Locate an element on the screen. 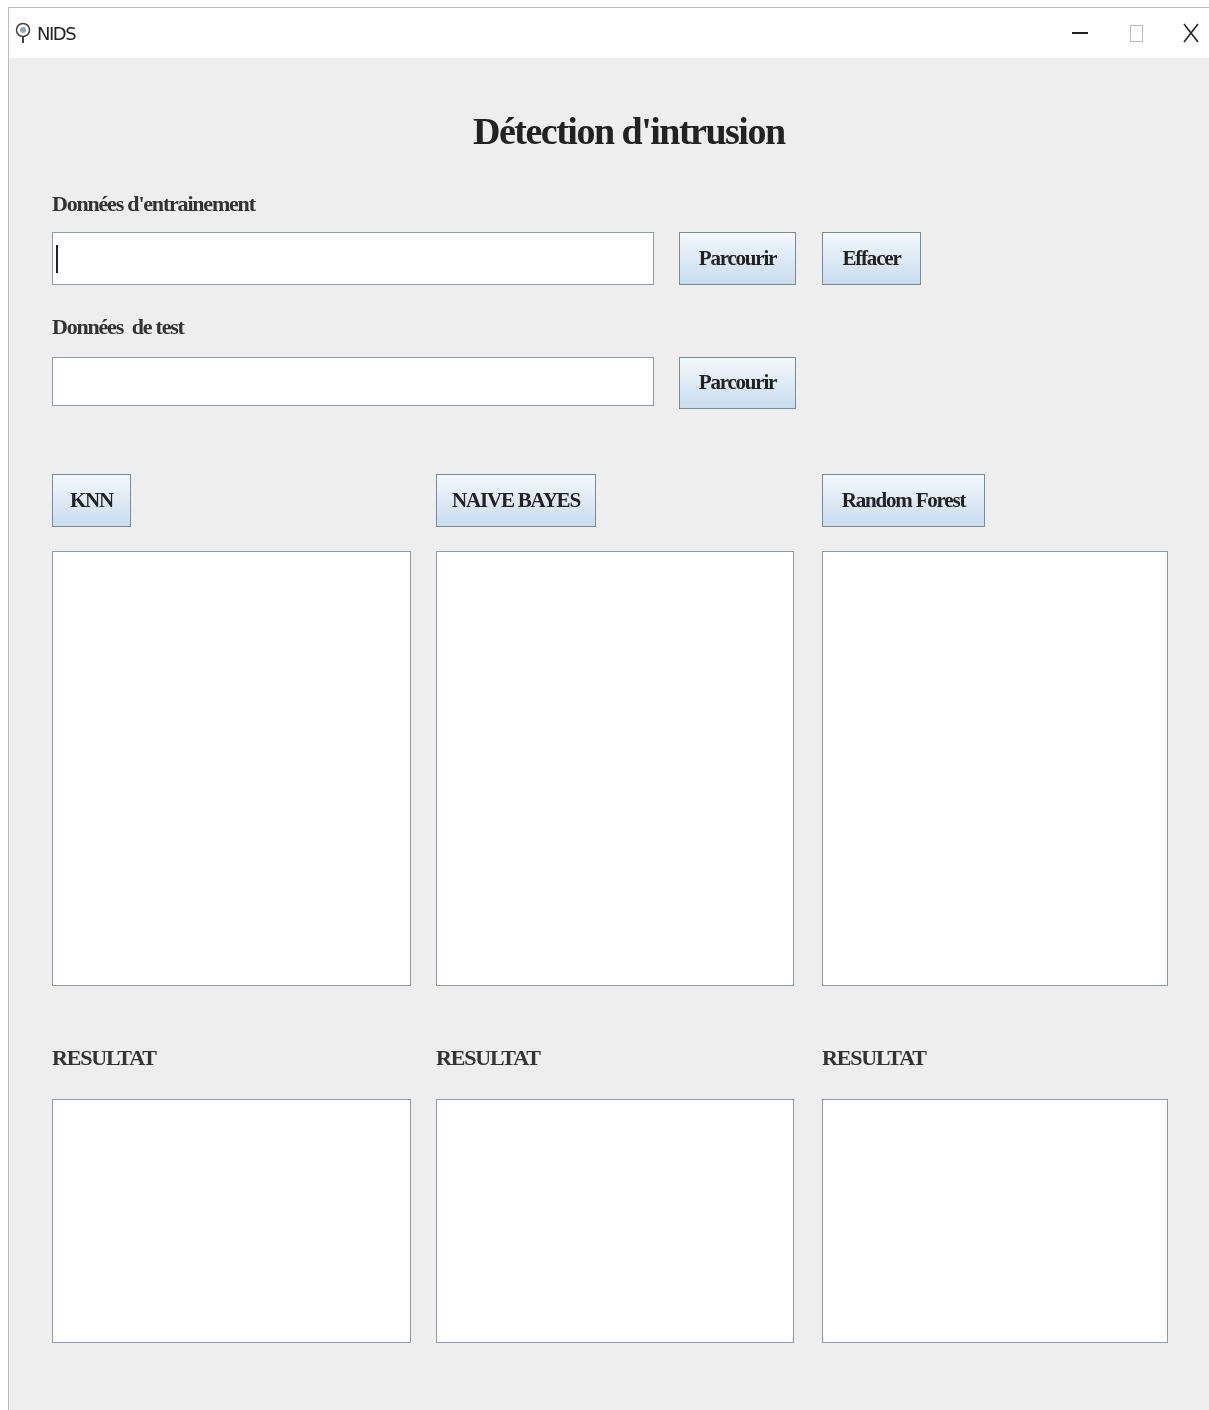 Image resolution: width=1209 pixels, height=1410 pixels. button: Random Forest is located at coordinates (903, 500).